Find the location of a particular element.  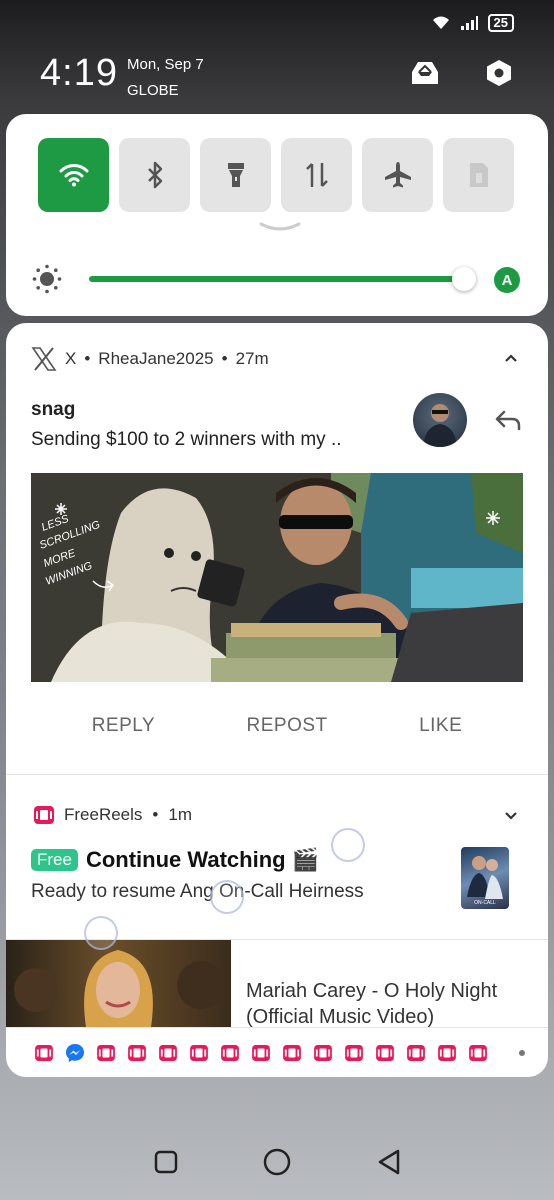

x-notification-text: Sending $100 to 2 winners with my .. is located at coordinates (186, 439).